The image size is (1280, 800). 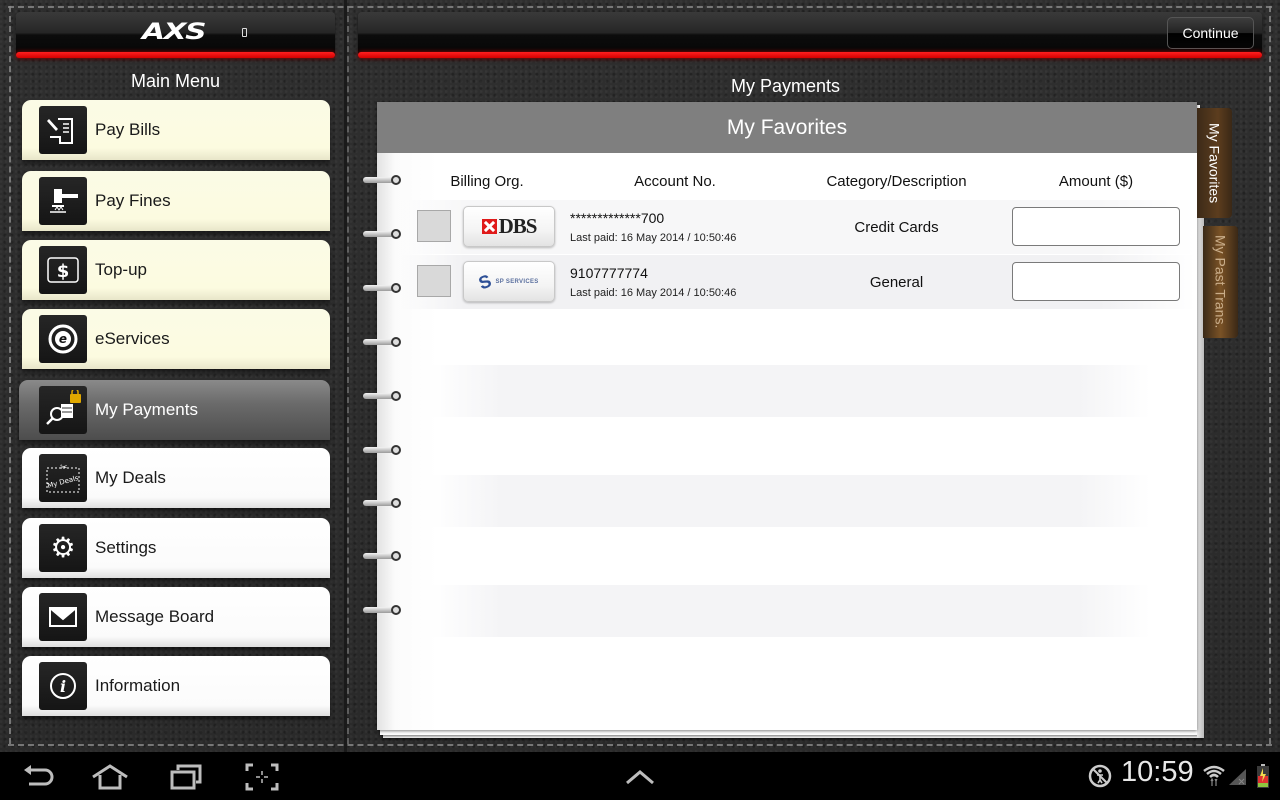 I want to click on menu-item-information: i Information, so click(x=176, y=686).